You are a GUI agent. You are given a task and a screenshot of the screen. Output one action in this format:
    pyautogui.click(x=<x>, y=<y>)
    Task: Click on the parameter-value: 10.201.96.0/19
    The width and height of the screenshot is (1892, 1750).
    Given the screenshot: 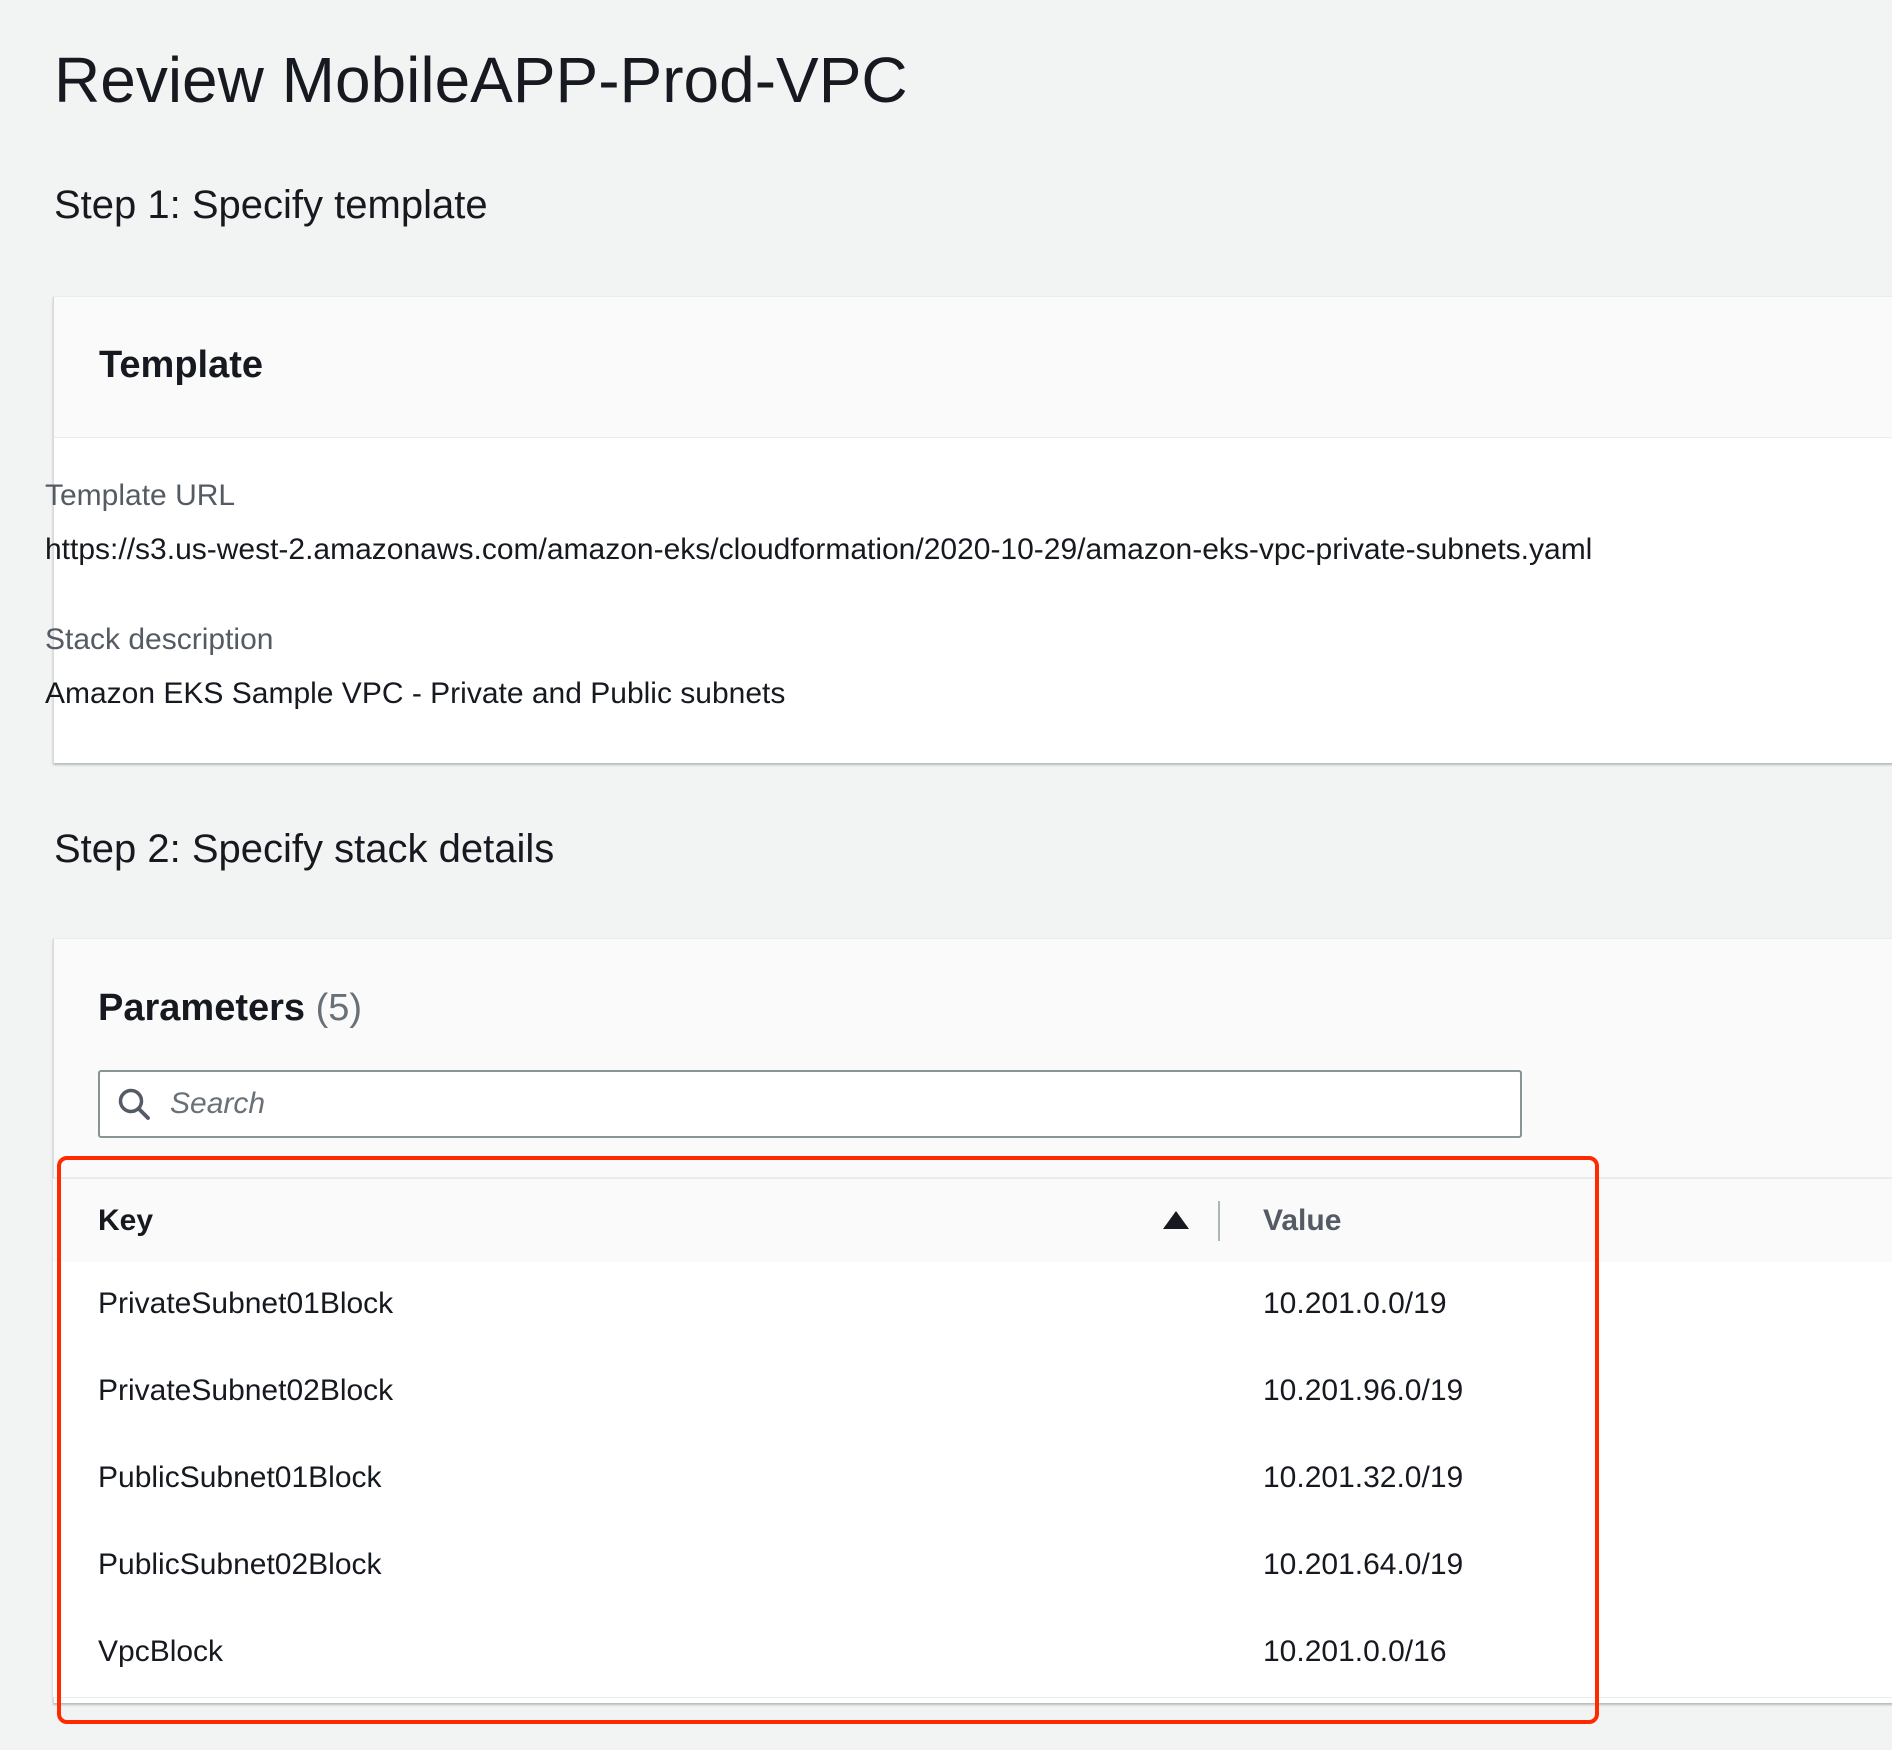 What is the action you would take?
    pyautogui.click(x=1363, y=1390)
    